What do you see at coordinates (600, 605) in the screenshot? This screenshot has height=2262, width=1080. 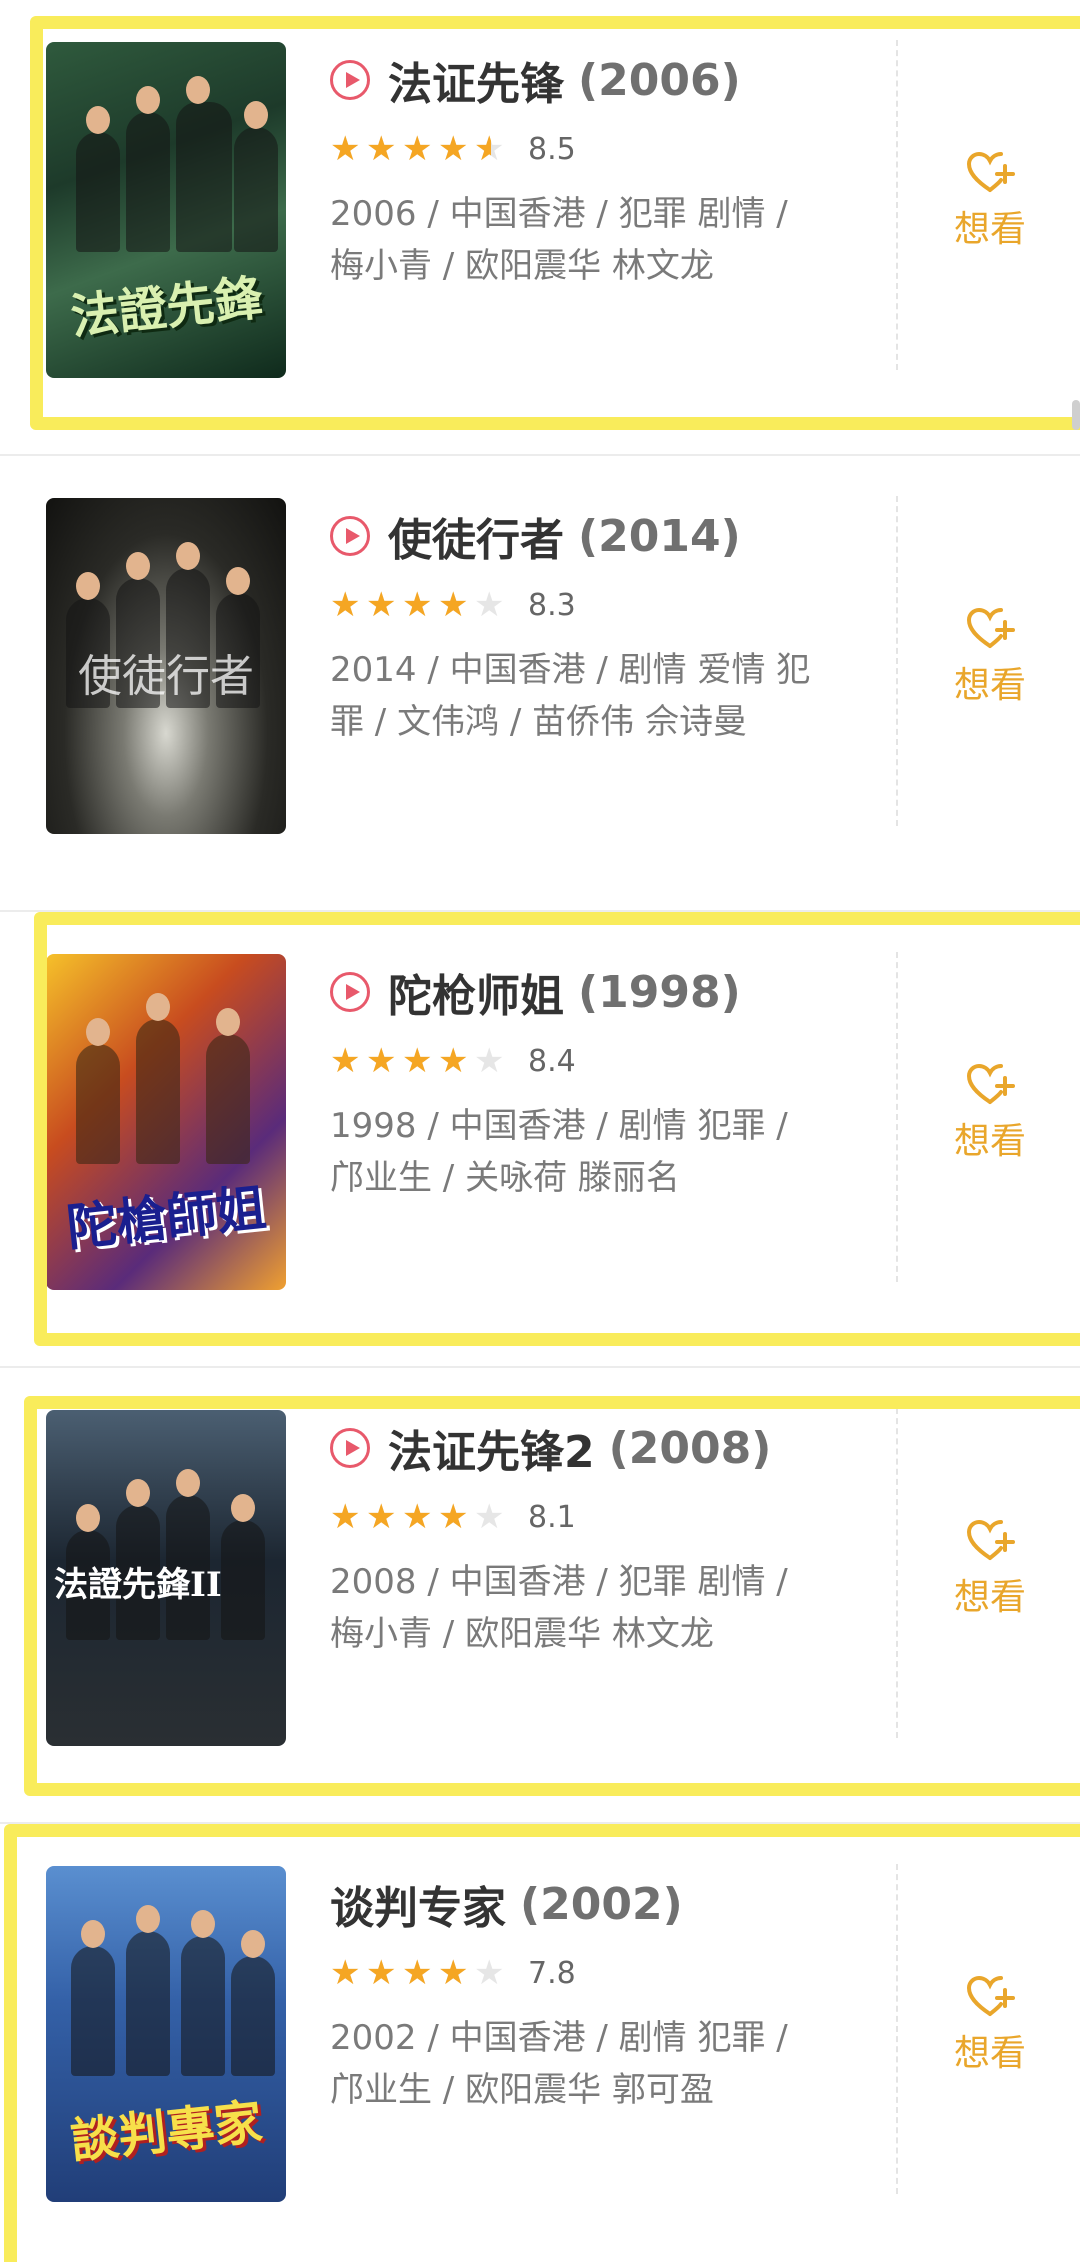 I see `rating-line: ★ ★ ★ ★ ★ ★ ★ ★ ★ 8.3` at bounding box center [600, 605].